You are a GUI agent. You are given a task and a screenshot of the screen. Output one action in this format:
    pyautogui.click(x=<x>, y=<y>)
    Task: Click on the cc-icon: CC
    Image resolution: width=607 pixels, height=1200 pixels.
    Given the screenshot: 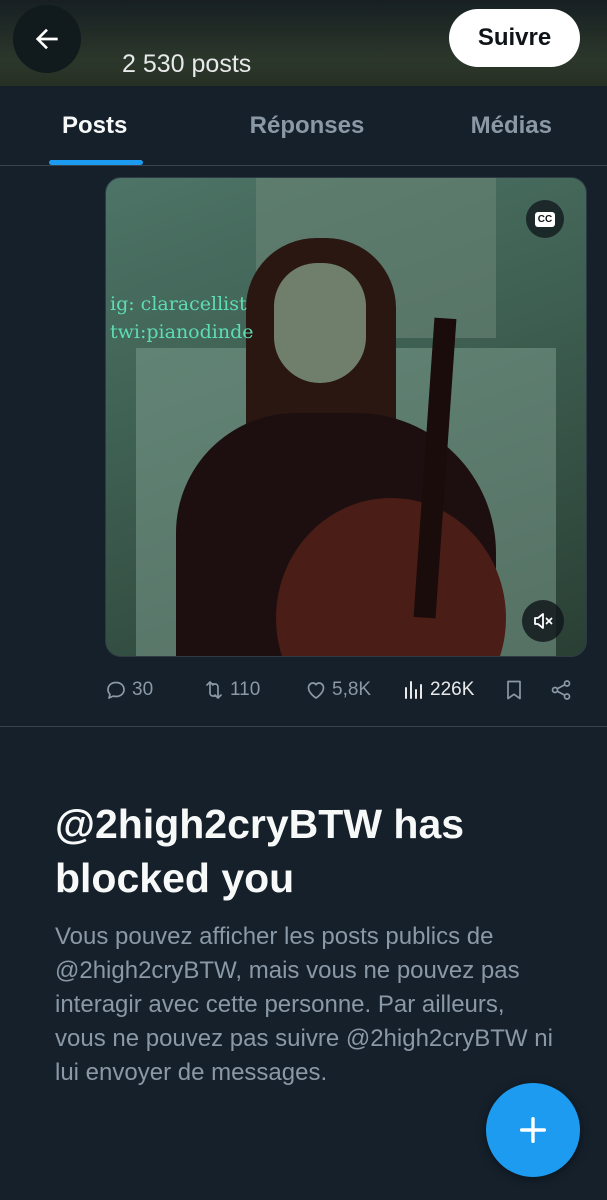 What is the action you would take?
    pyautogui.click(x=545, y=219)
    